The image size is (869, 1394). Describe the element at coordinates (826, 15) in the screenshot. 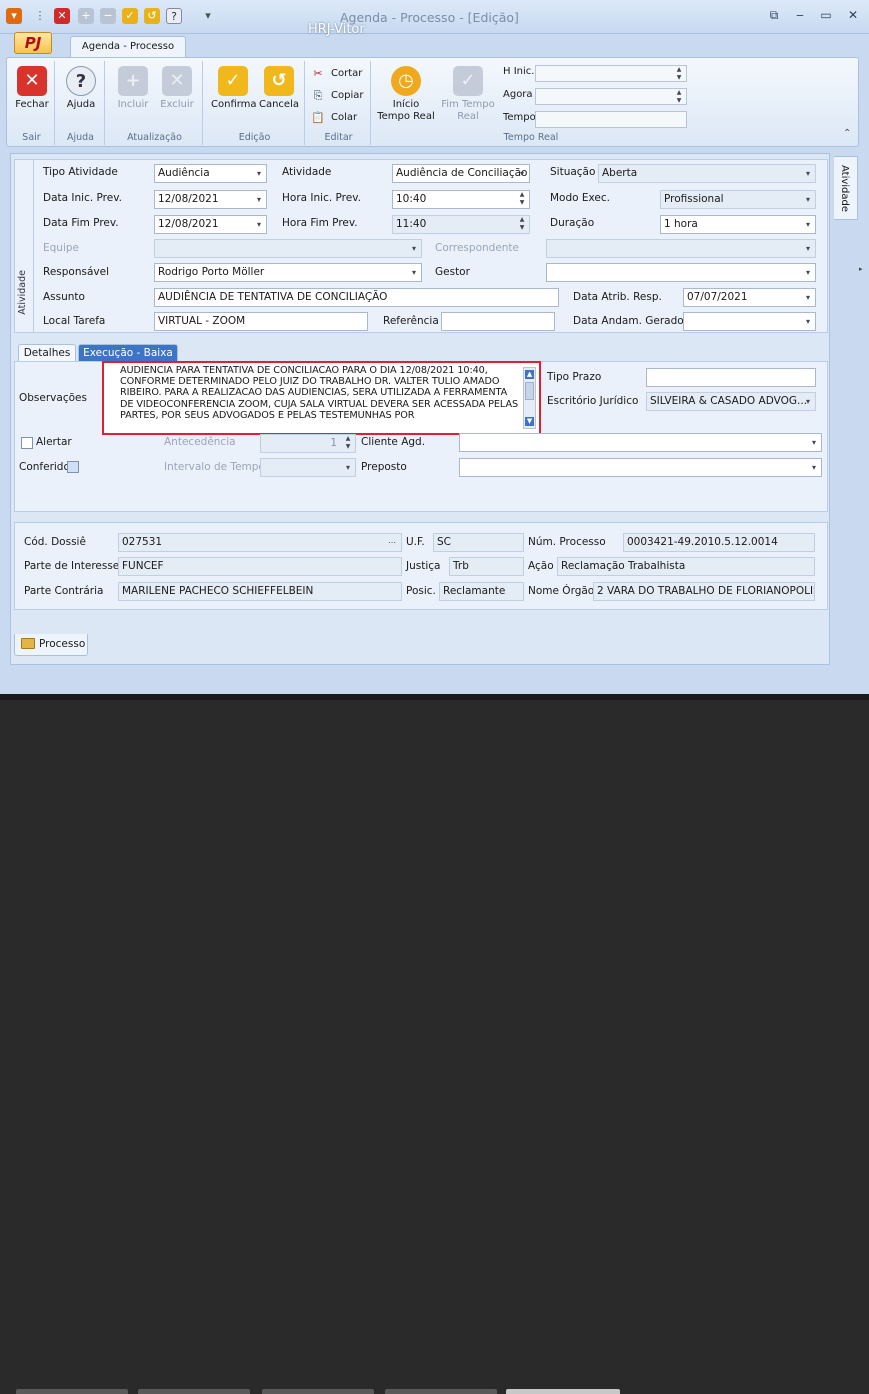

I see `maximize-icon: ▭` at that location.